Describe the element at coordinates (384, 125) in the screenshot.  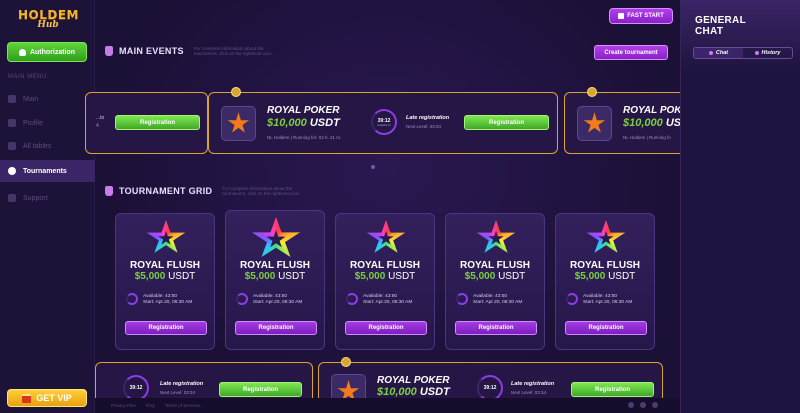
I see `timer-sub: Available for` at that location.